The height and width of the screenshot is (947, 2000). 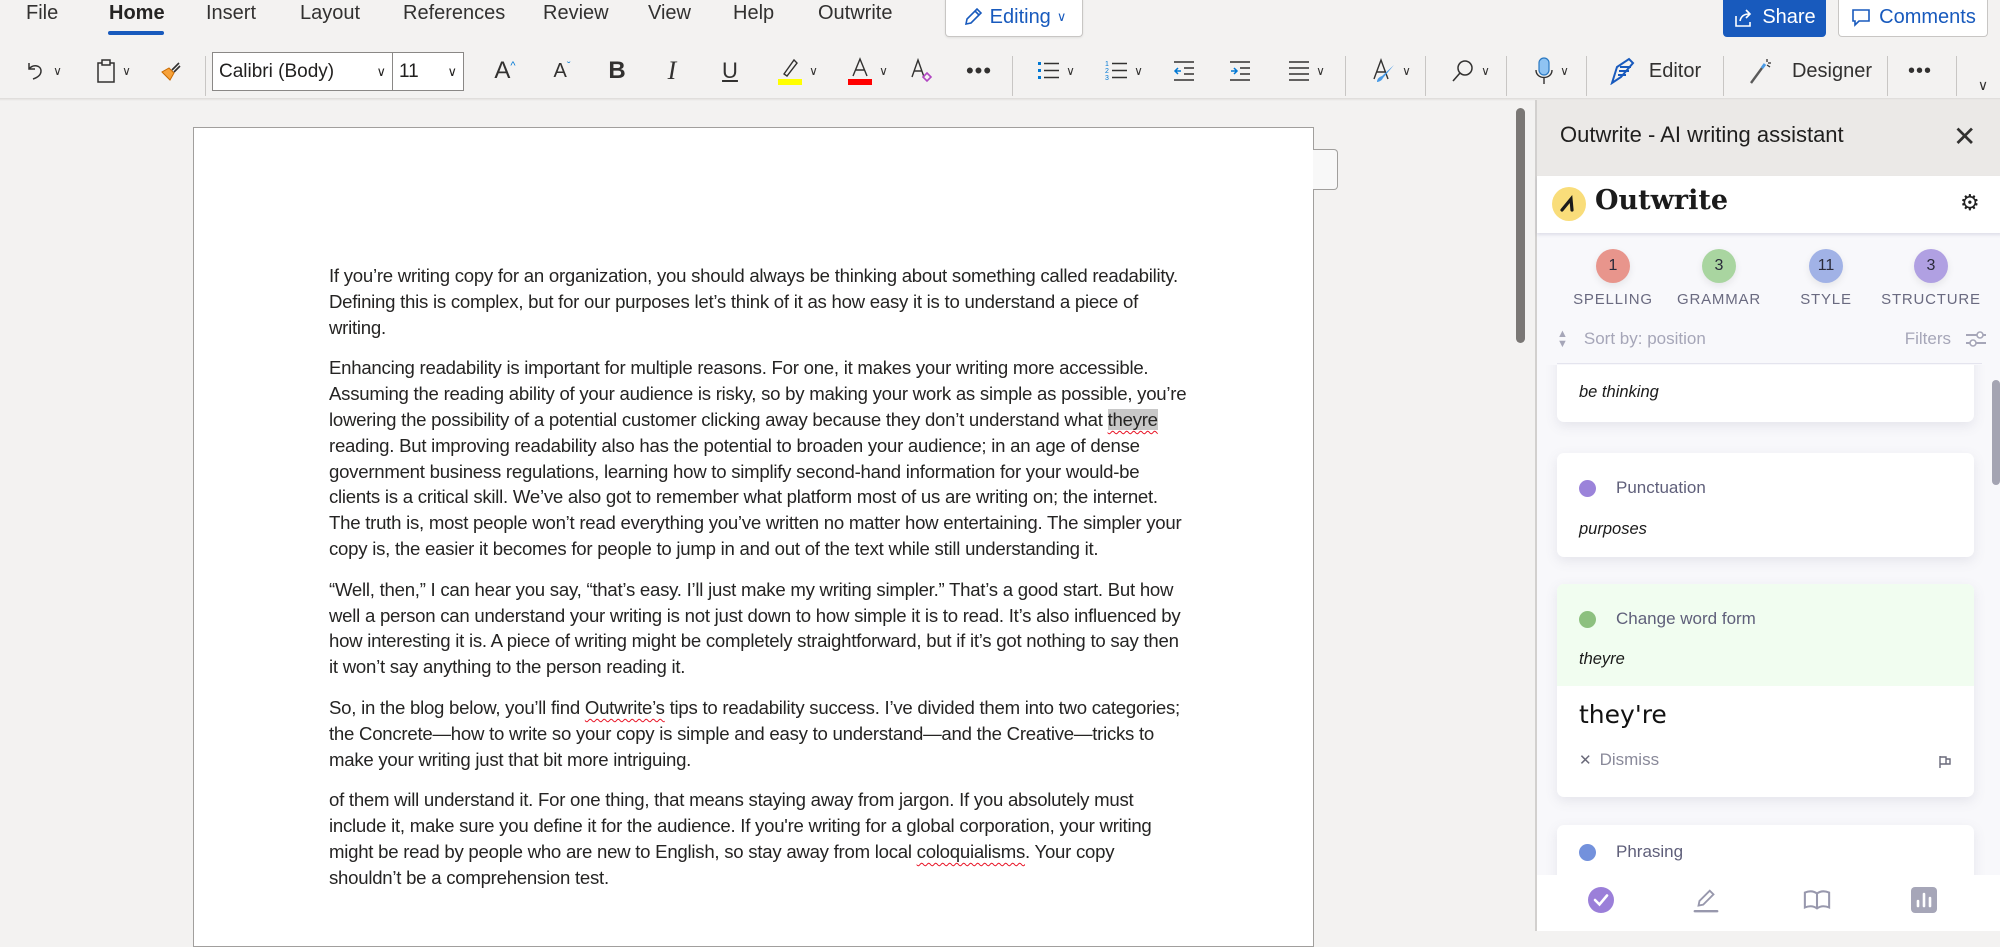 I want to click on tab-view: View, so click(x=669, y=13).